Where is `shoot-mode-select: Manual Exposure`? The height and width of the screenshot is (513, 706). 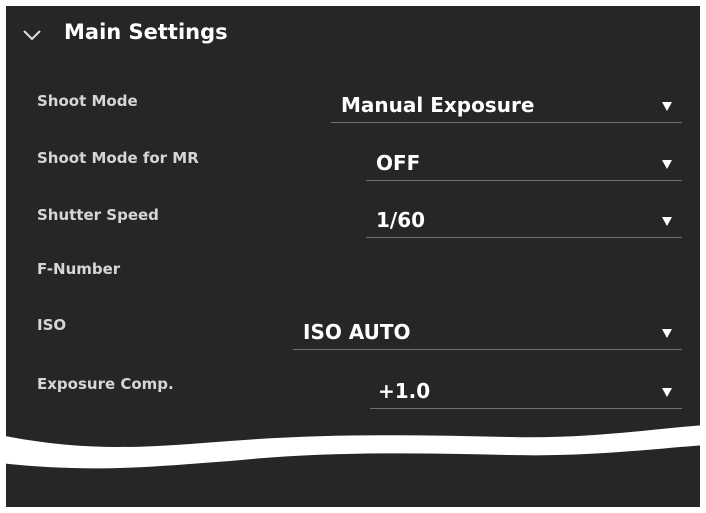 shoot-mode-select: Manual Exposure is located at coordinates (506, 105).